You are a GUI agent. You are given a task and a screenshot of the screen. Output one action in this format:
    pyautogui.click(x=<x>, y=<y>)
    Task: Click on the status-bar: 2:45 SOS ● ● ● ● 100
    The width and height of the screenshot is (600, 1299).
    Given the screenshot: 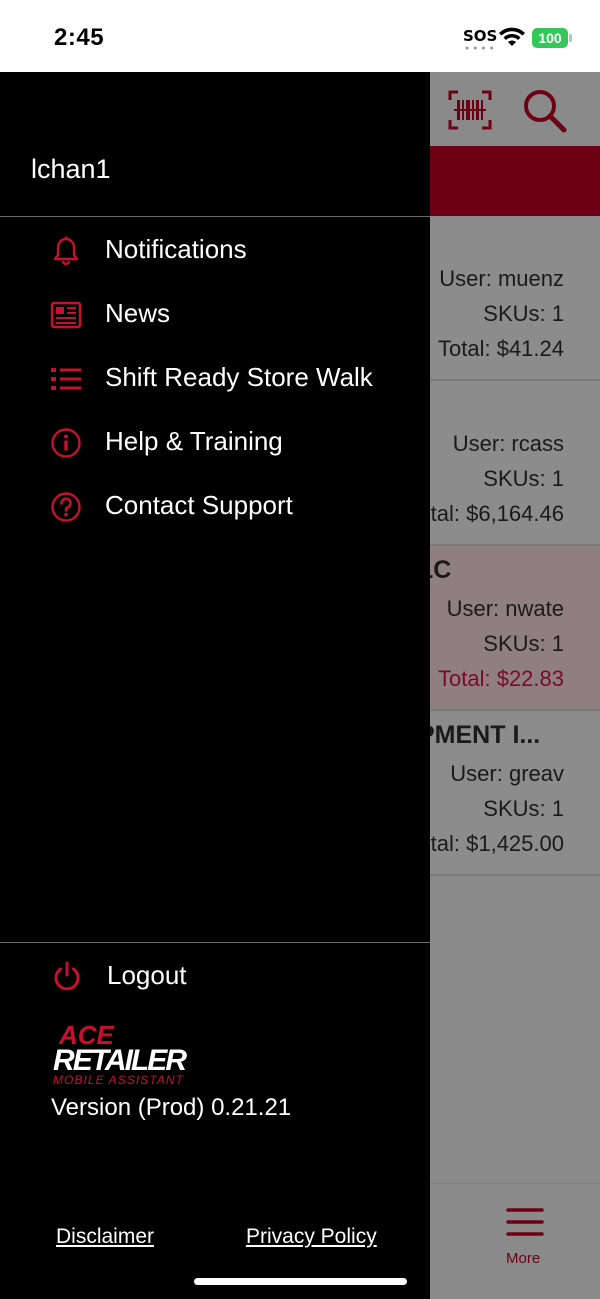 What is the action you would take?
    pyautogui.click(x=300, y=36)
    